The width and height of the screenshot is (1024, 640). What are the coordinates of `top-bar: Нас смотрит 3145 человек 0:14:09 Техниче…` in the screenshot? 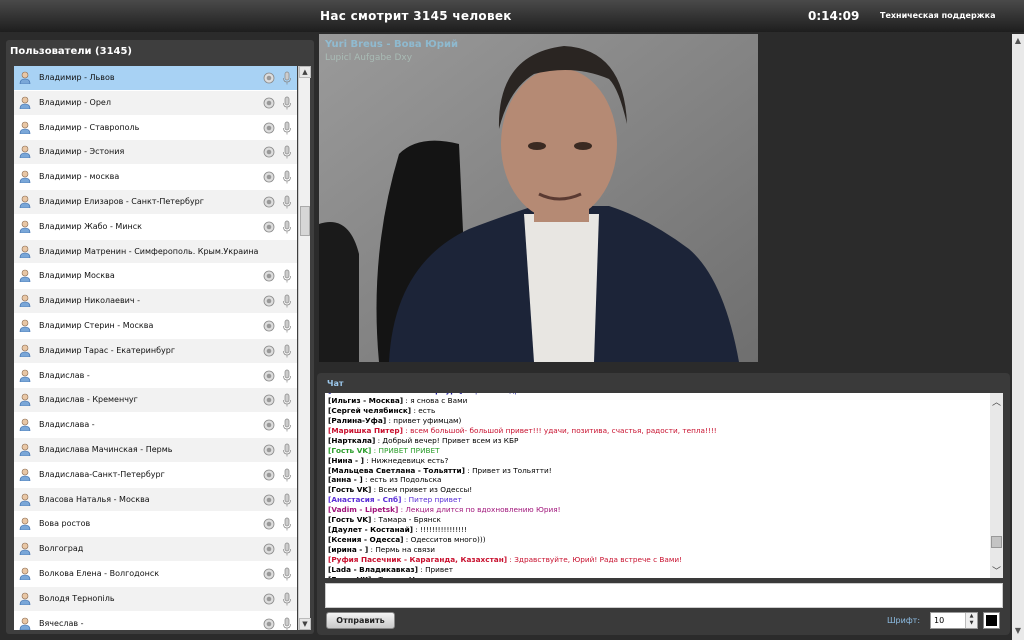 It's located at (512, 16).